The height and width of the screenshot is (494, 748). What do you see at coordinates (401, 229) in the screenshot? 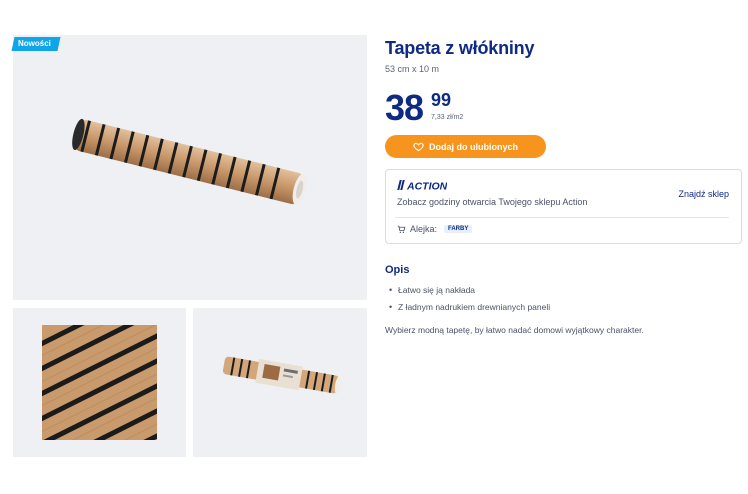
I see `shopping-cart-icon` at bounding box center [401, 229].